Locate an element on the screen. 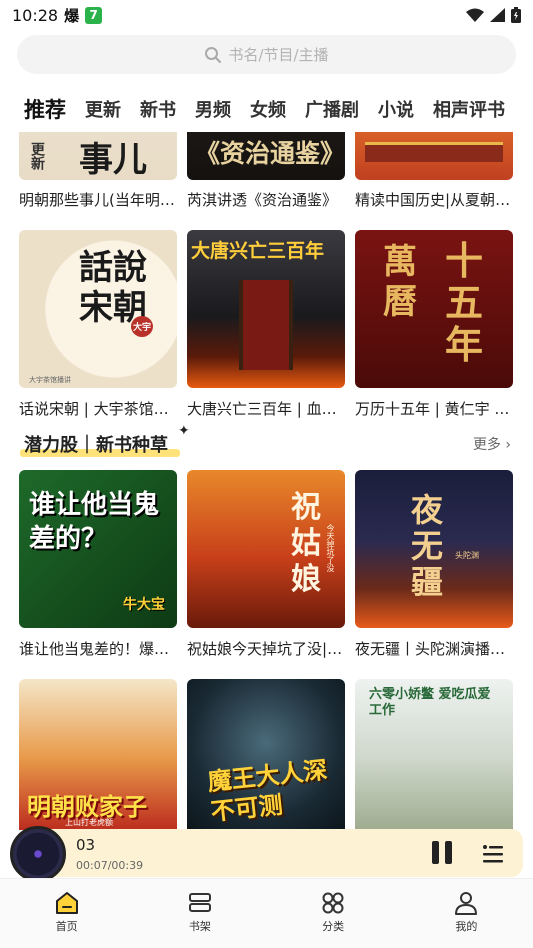  book-cover: 大唐兴亡三百年 is located at coordinates (266, 309).